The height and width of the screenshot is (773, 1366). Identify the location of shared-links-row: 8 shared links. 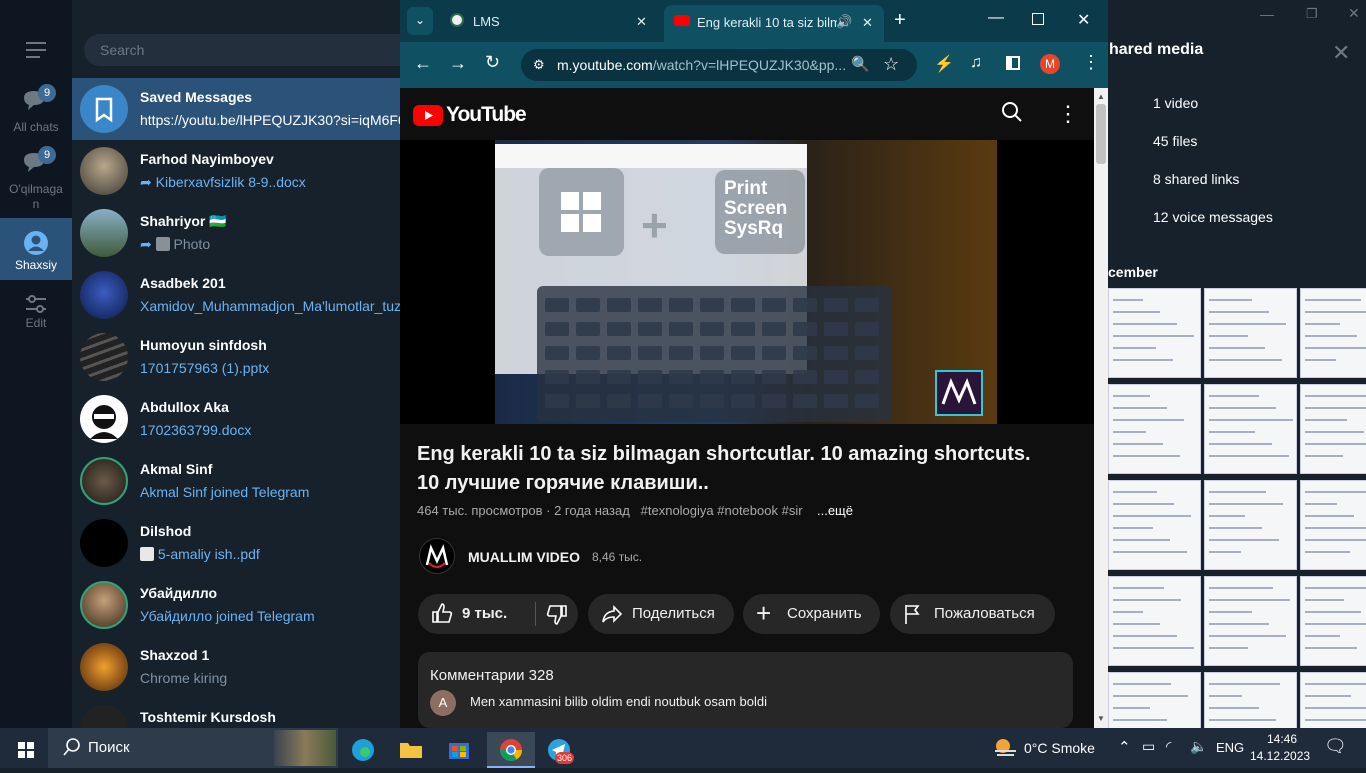
(1236, 181).